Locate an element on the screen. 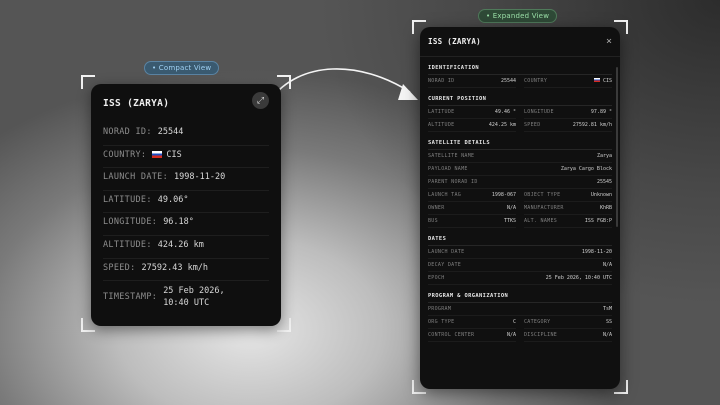 The height and width of the screenshot is (405, 720). alt-names-value: ISS FGB:P is located at coordinates (598, 221).